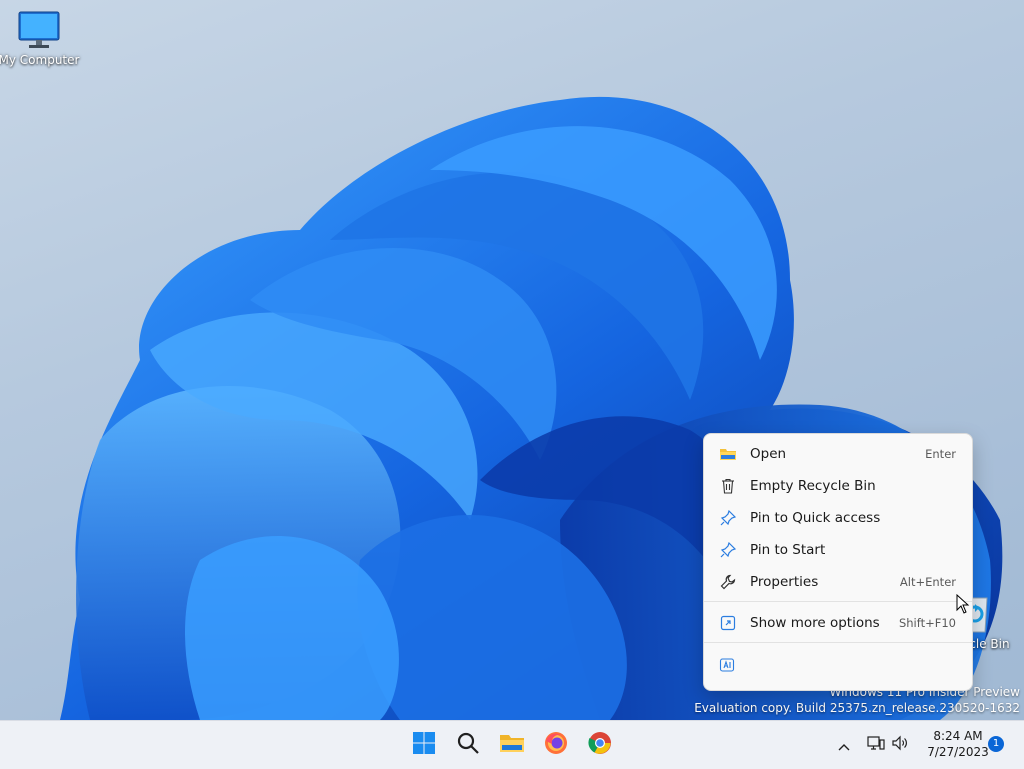 This screenshot has width=1024, height=769. Describe the element at coordinates (963, 605) in the screenshot. I see `mouse-cursor-icon` at that location.